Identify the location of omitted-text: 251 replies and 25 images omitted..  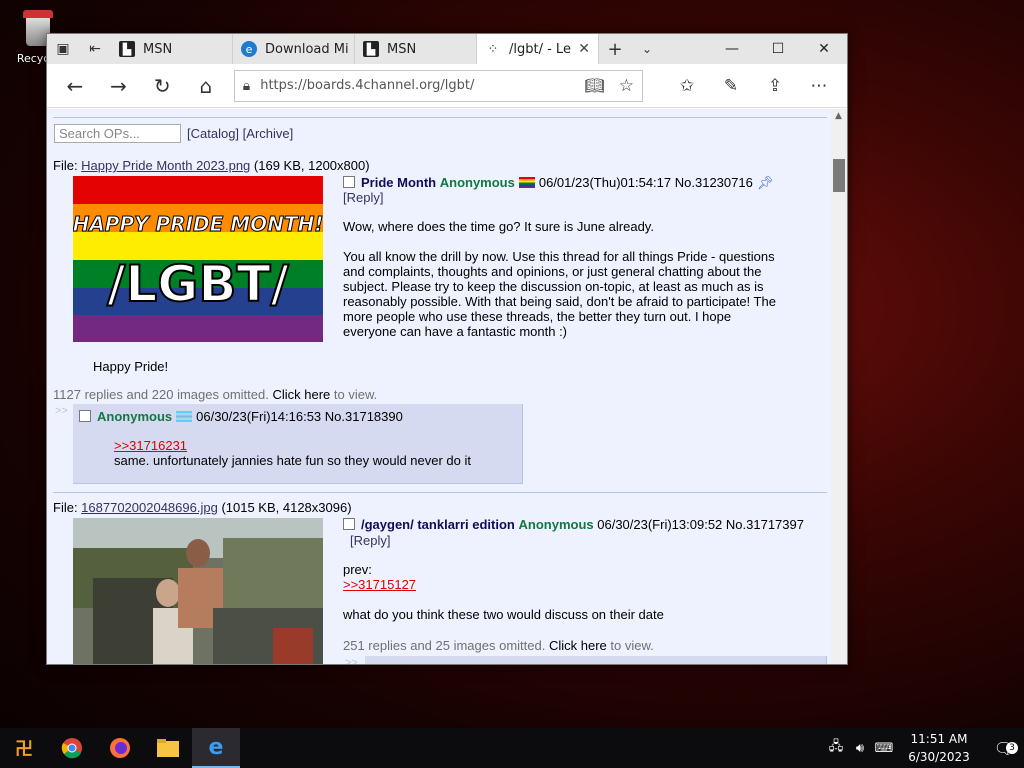
(444, 645).